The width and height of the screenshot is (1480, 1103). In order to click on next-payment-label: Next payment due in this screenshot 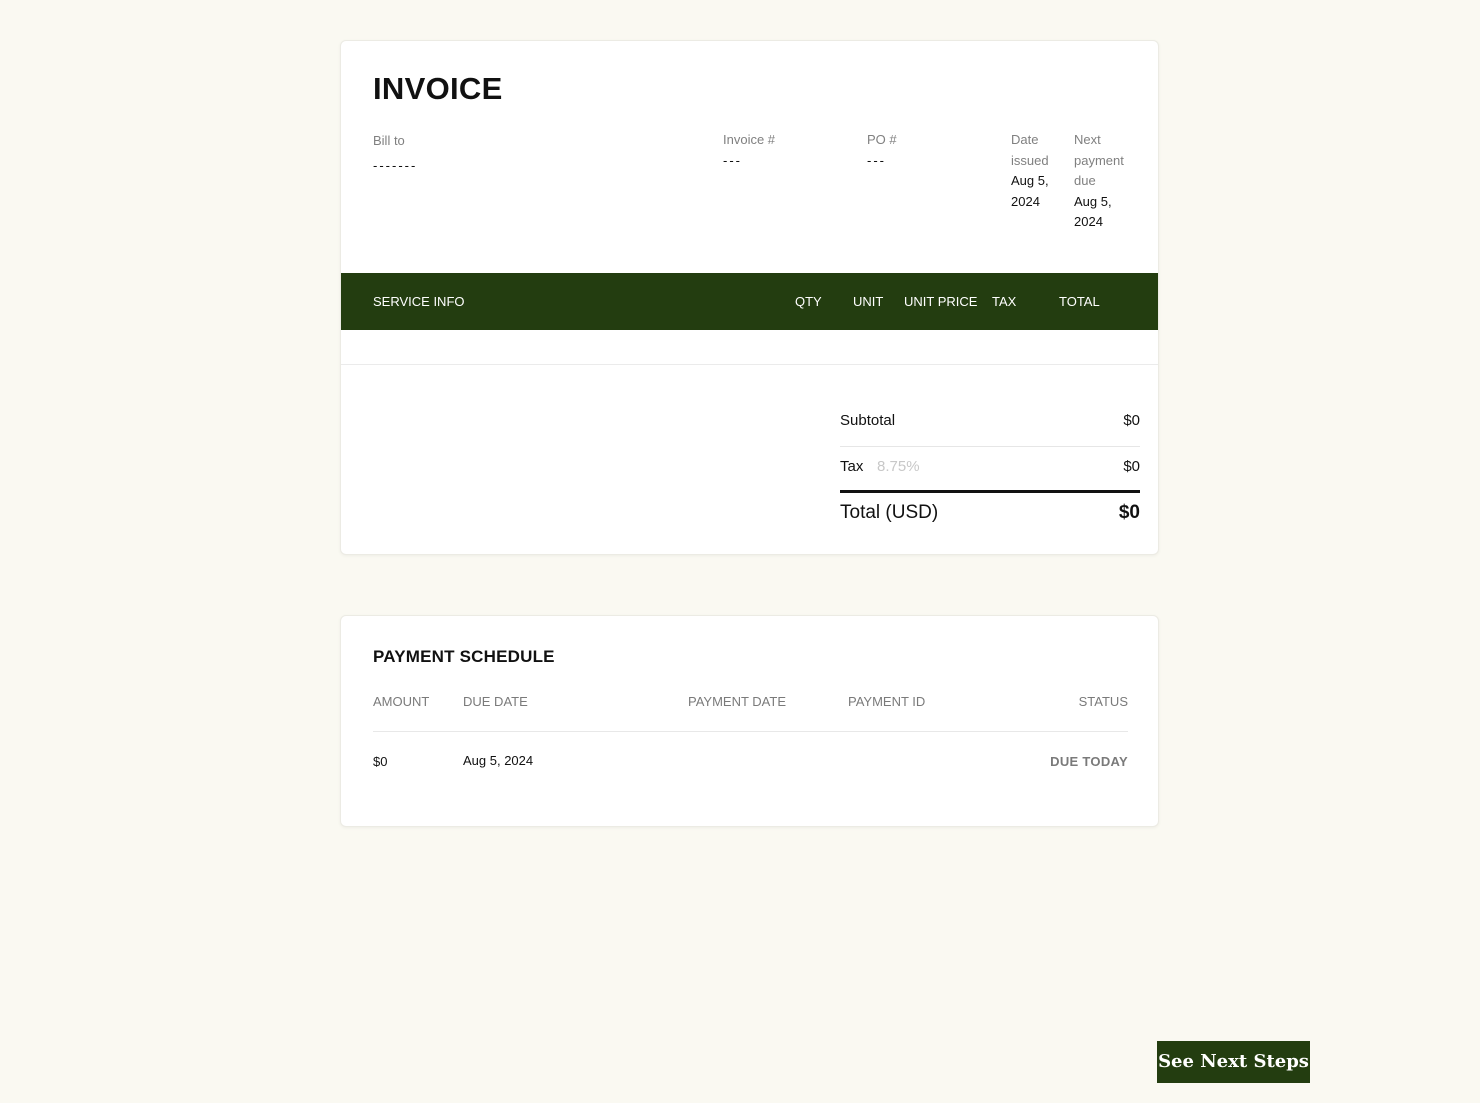, I will do `click(1099, 160)`.